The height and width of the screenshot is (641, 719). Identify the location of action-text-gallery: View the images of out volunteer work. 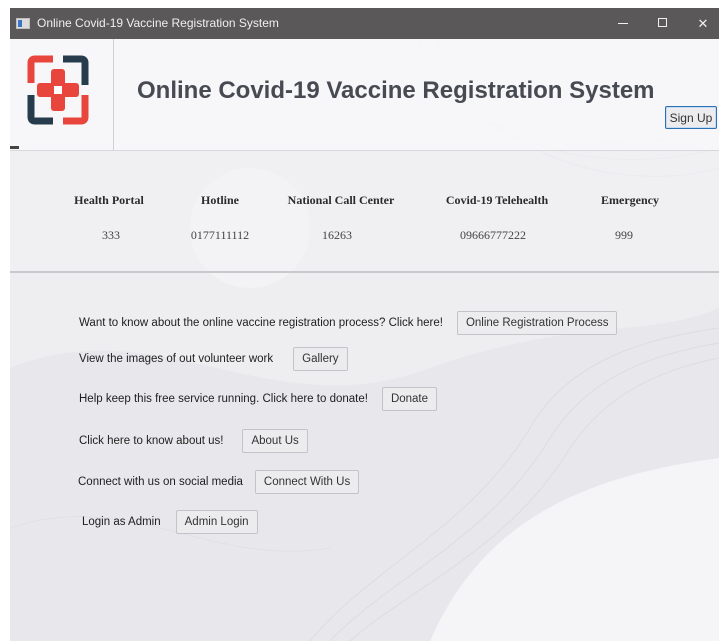
(176, 359).